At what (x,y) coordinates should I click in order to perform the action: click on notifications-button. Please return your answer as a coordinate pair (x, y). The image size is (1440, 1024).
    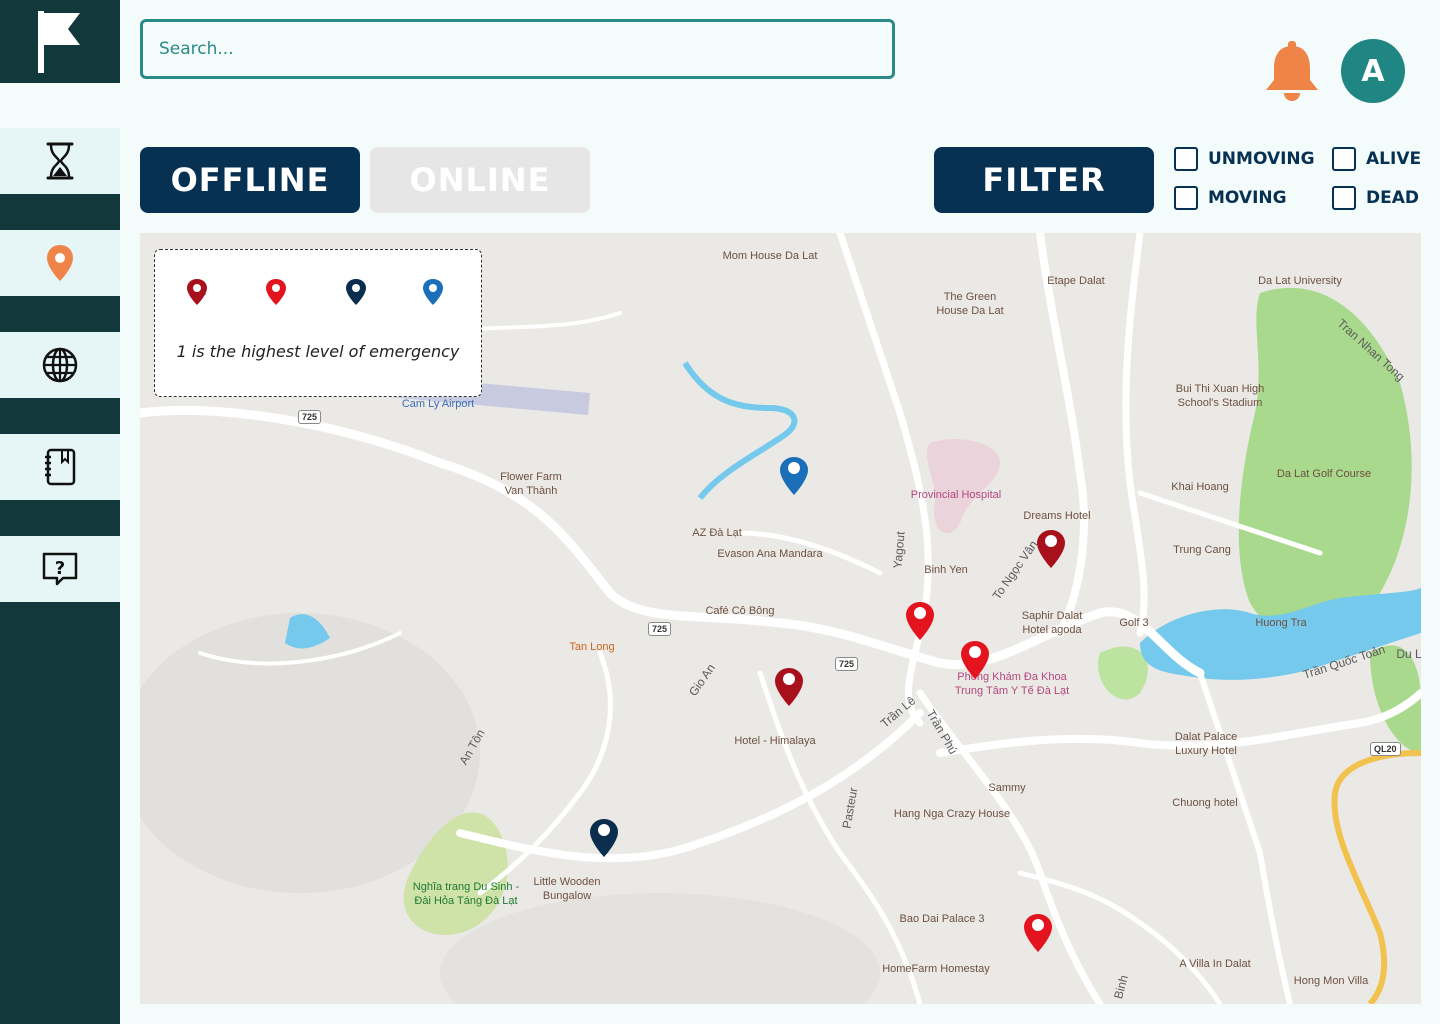
    Looking at the image, I should click on (1292, 71).